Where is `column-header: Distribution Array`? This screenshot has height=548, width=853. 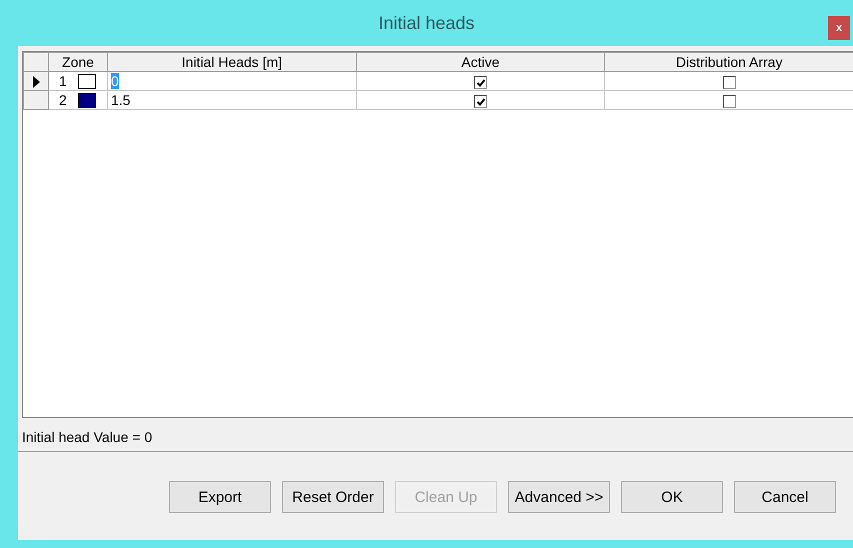 column-header: Distribution Array is located at coordinates (728, 62).